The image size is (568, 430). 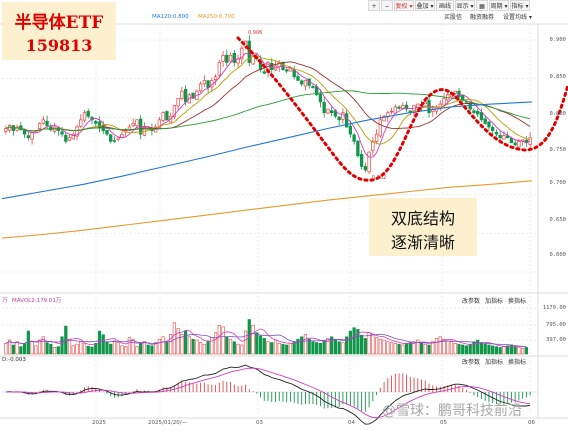 What do you see at coordinates (482, 5) in the screenshot?
I see `grid-toggle-icon: ▦` at bounding box center [482, 5].